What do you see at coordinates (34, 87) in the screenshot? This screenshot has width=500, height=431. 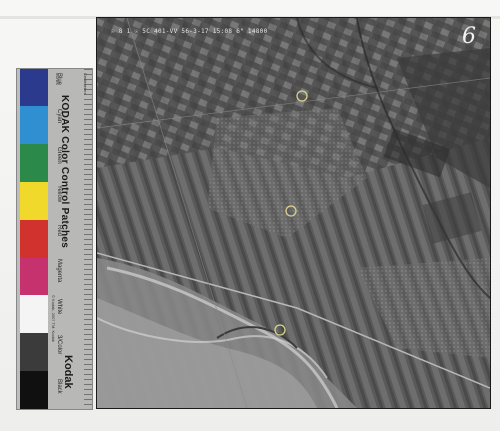 I see `patch-blue` at bounding box center [34, 87].